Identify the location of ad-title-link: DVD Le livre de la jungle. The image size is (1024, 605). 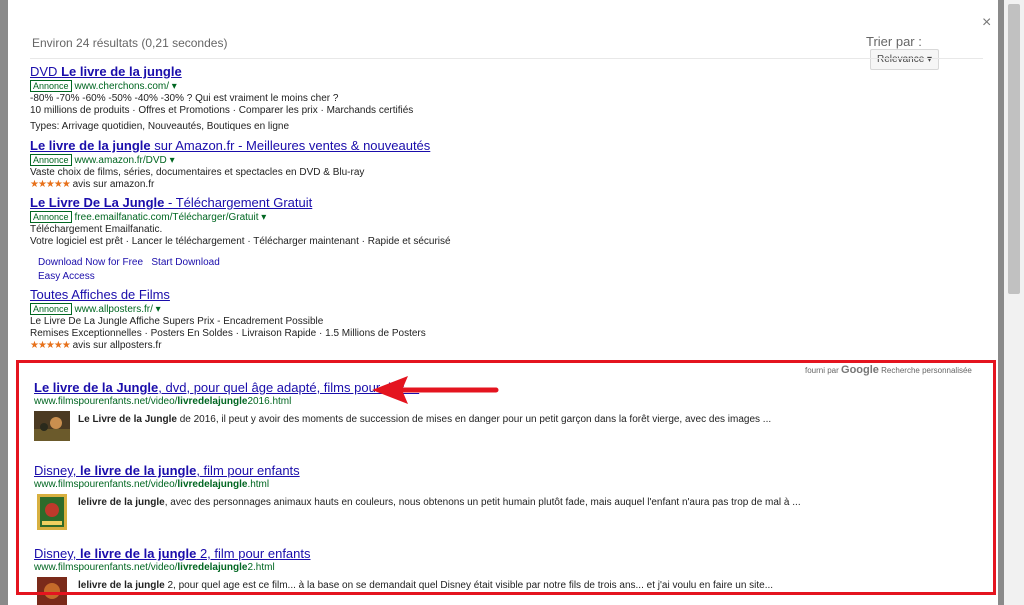
(221, 72).